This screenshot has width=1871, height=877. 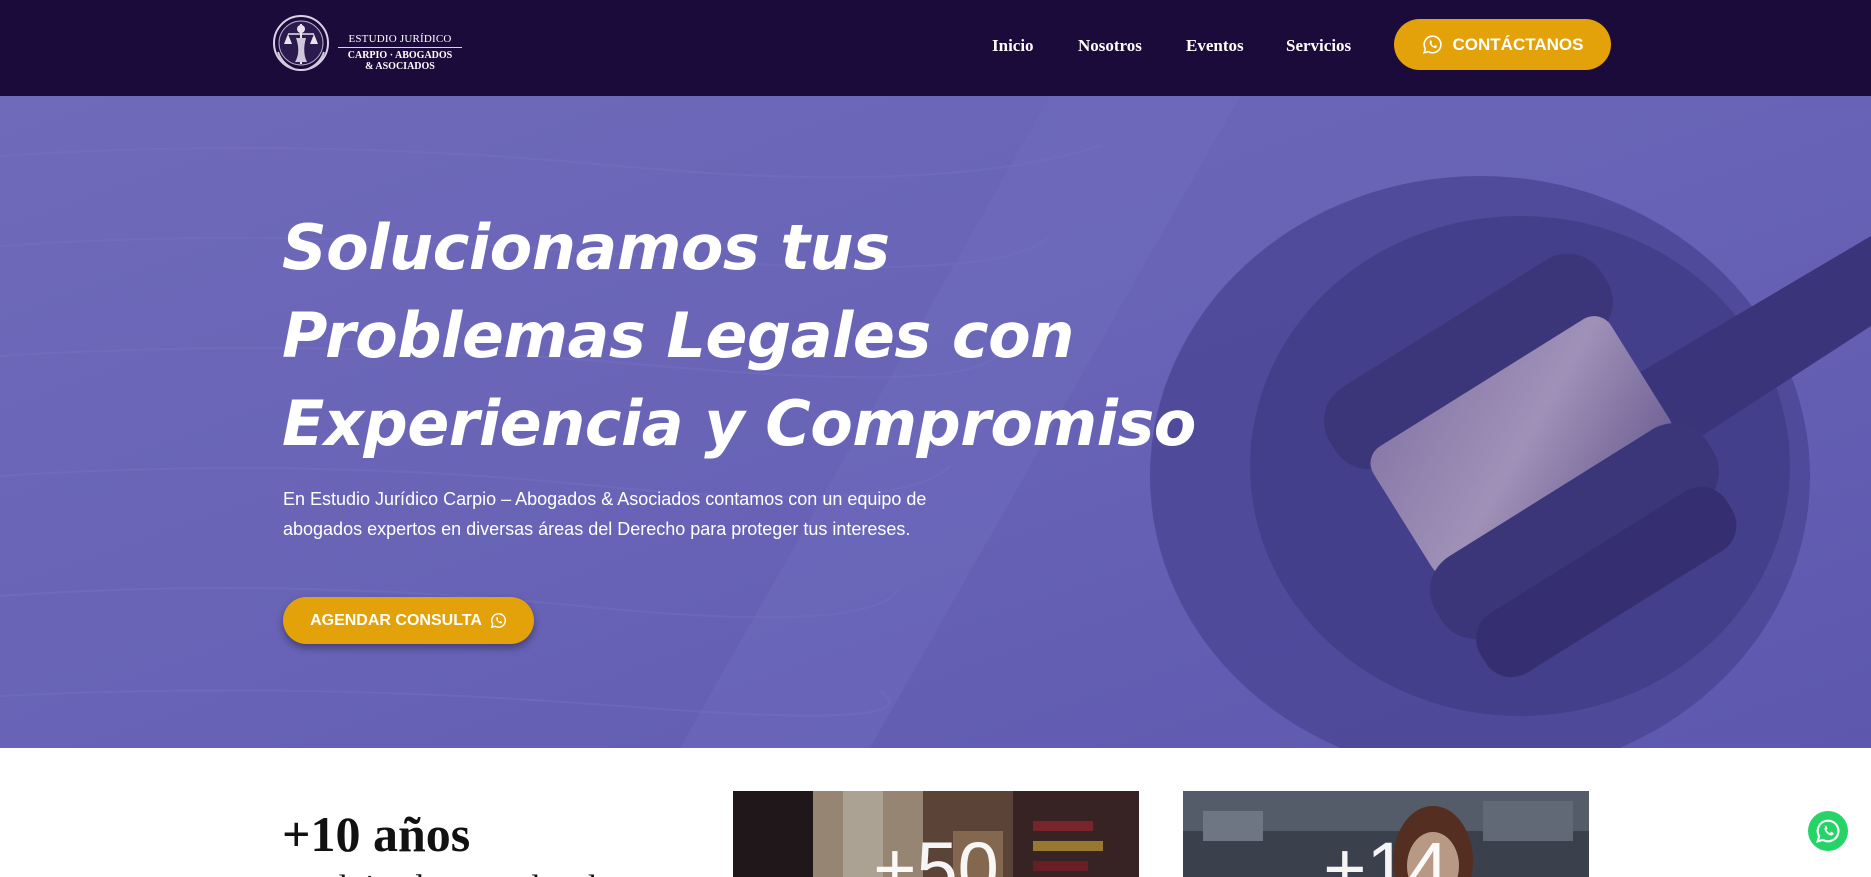 I want to click on logo-divider, so click(x=400, y=47).